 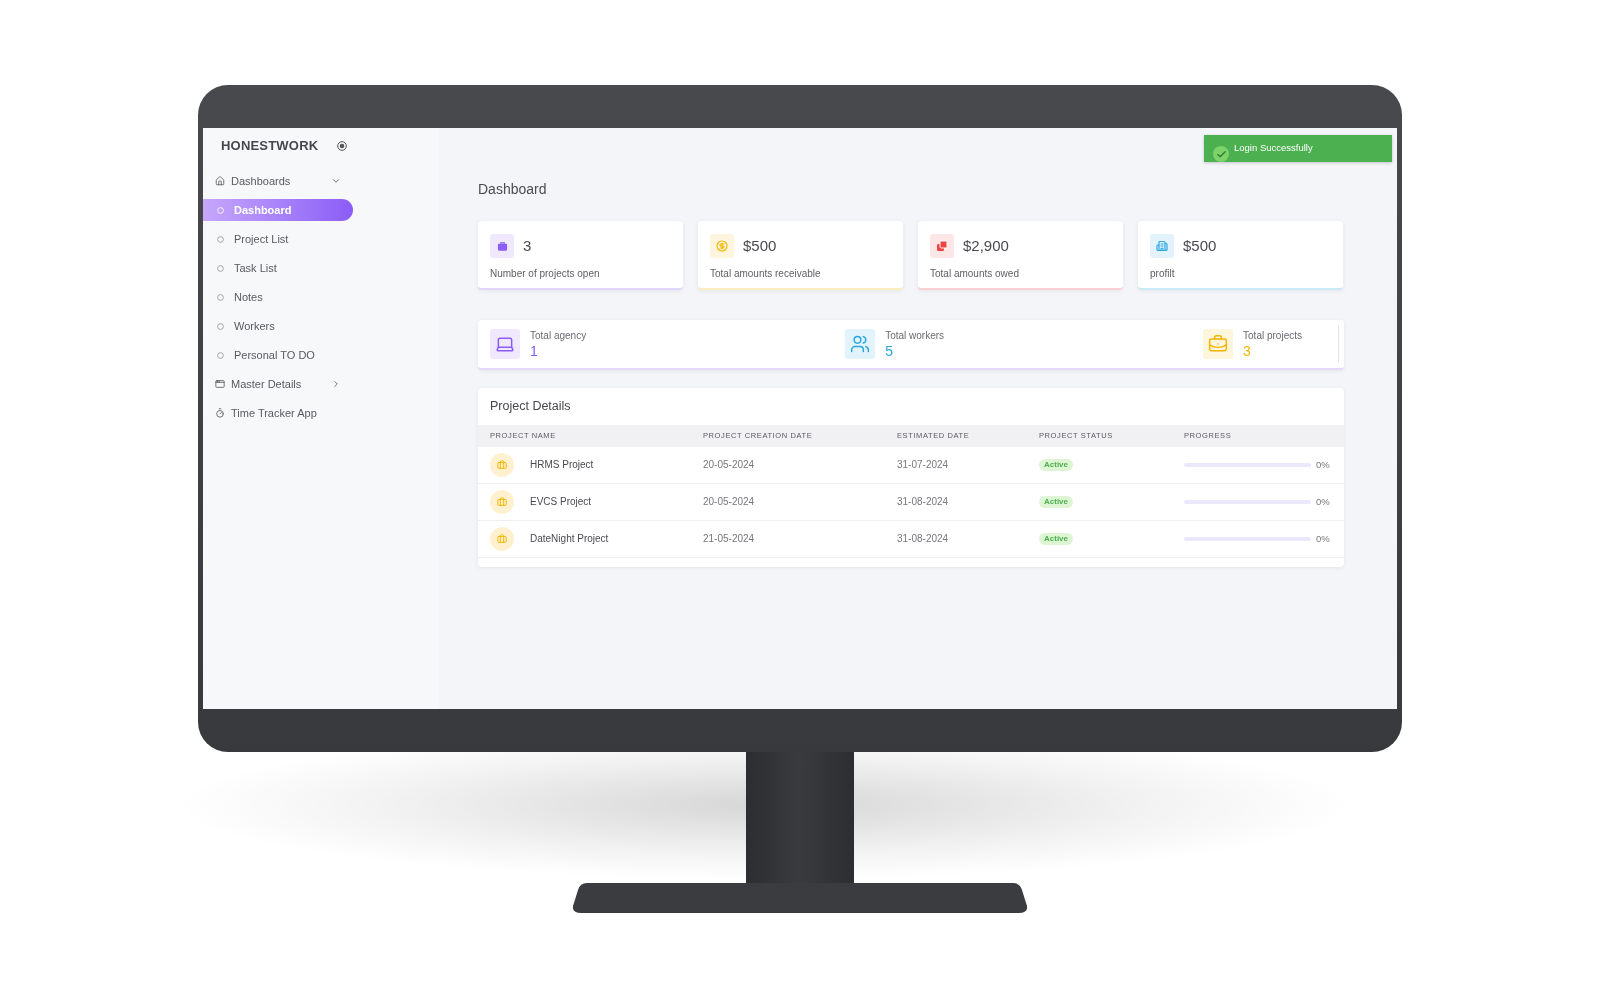 I want to click on toast-message: Login Successfully, so click(x=1273, y=148).